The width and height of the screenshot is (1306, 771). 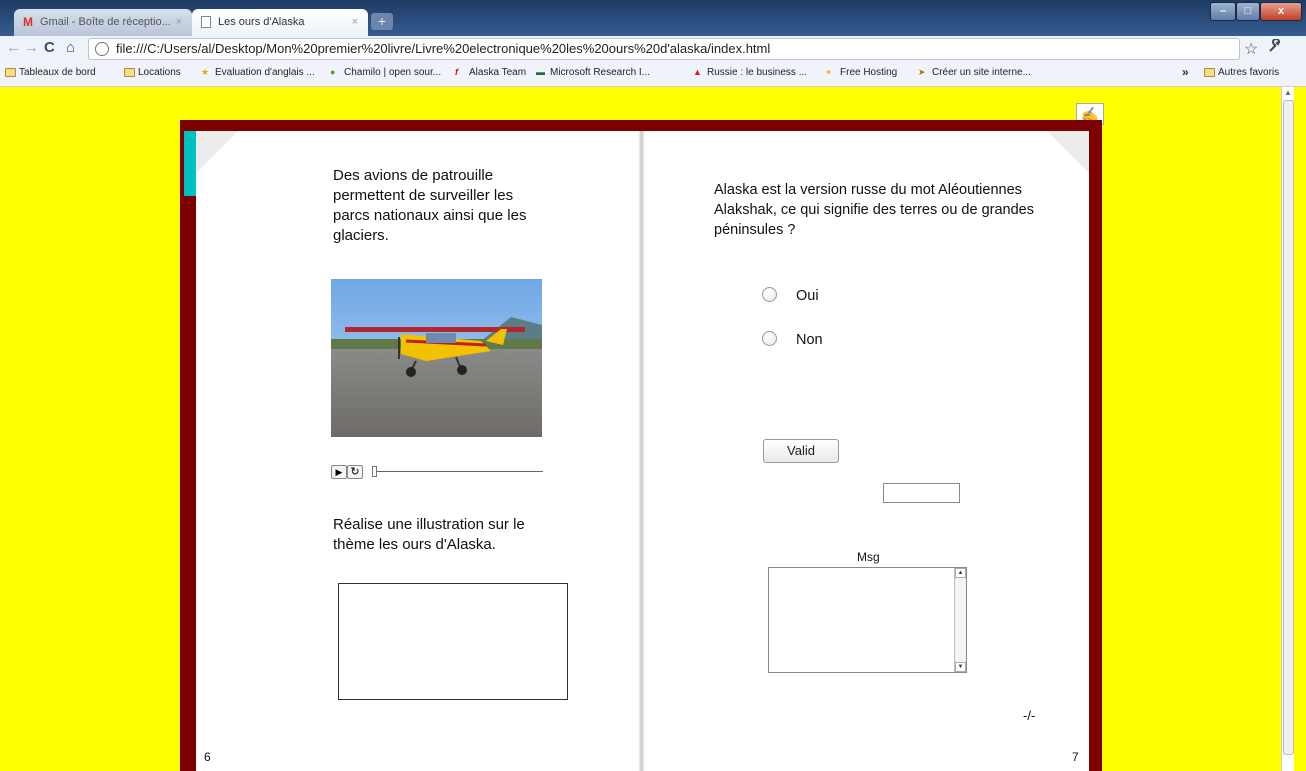 What do you see at coordinates (867, 620) in the screenshot?
I see `msg-textarea: ▲ ▼` at bounding box center [867, 620].